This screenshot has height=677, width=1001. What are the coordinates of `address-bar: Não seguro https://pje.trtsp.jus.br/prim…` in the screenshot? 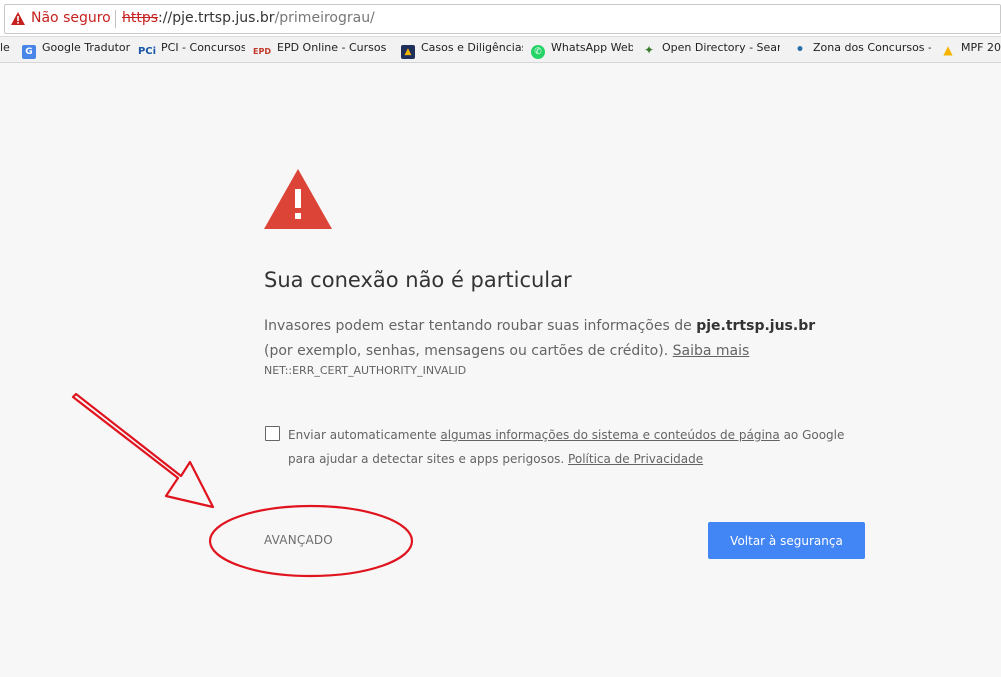 It's located at (500, 18).